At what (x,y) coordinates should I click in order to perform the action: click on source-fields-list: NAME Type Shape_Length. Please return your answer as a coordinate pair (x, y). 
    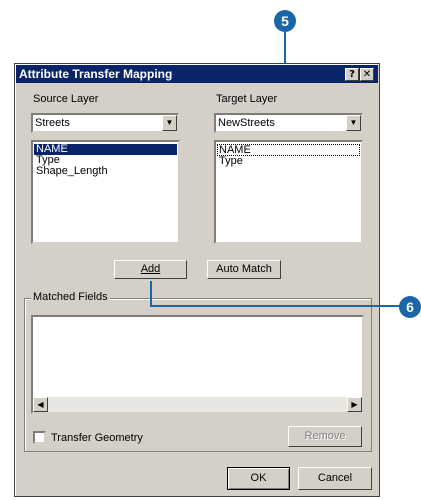
    Looking at the image, I should click on (105, 192).